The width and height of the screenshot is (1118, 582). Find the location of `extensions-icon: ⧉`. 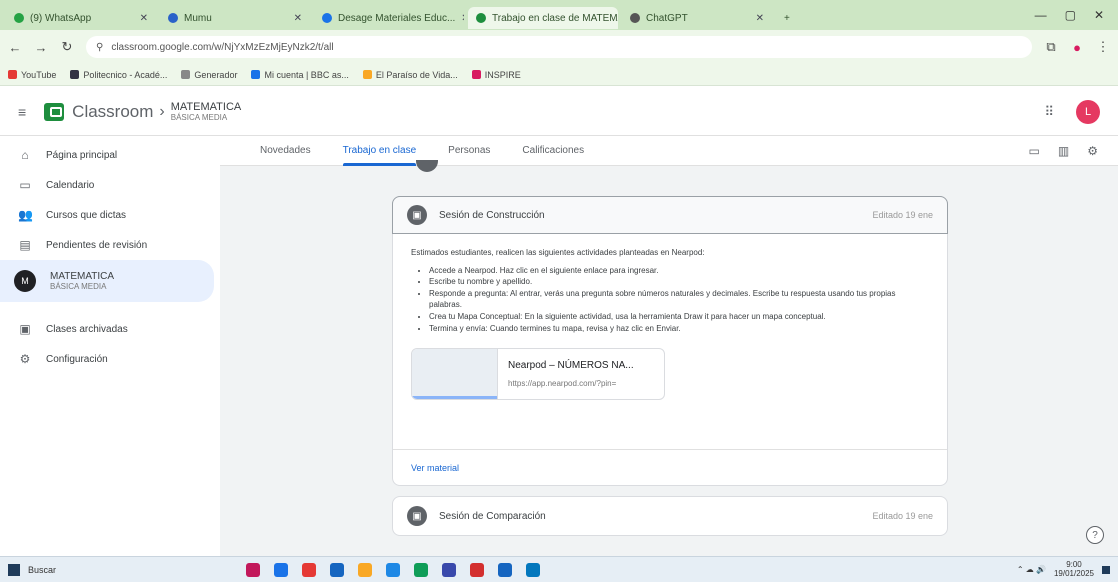

extensions-icon: ⧉ is located at coordinates (1051, 47).